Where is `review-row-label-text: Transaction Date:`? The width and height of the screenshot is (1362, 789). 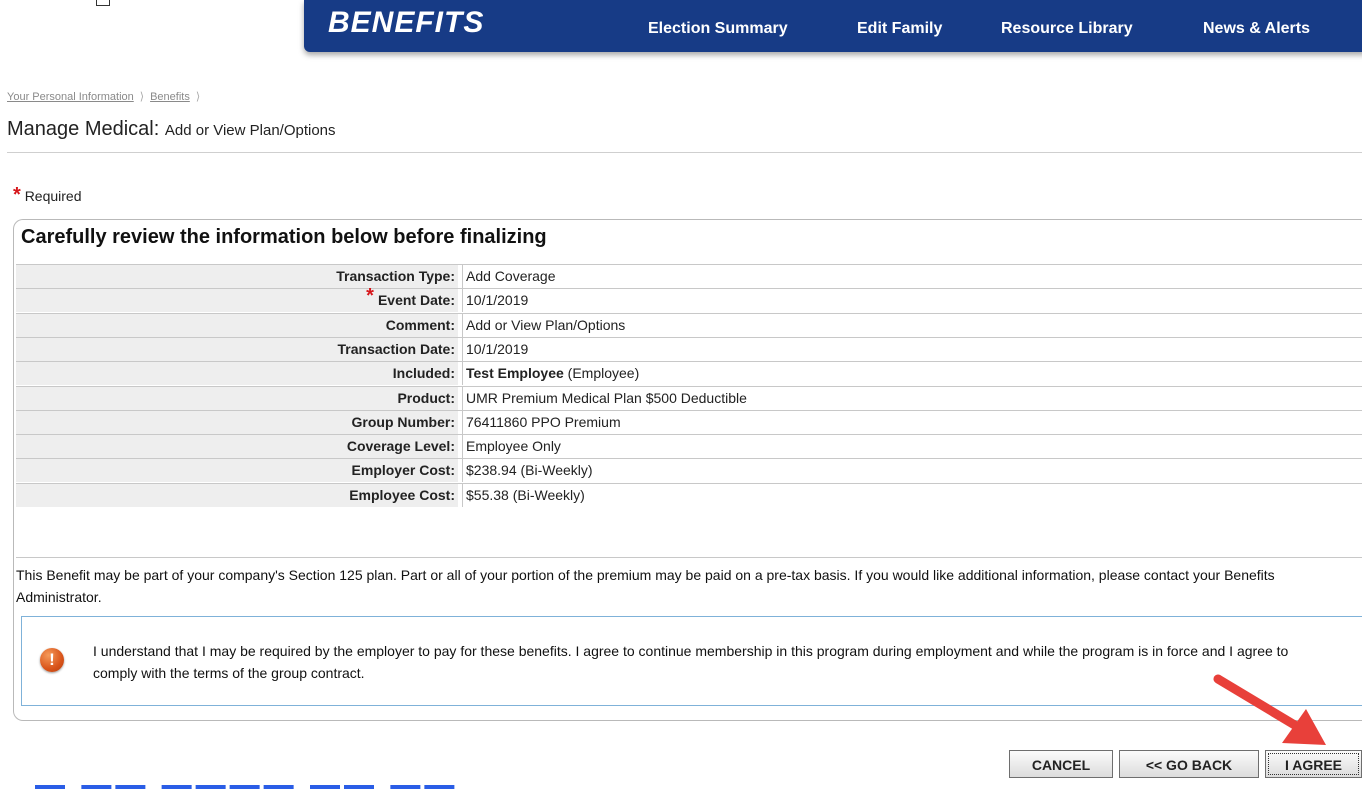 review-row-label-text: Transaction Date: is located at coordinates (396, 348).